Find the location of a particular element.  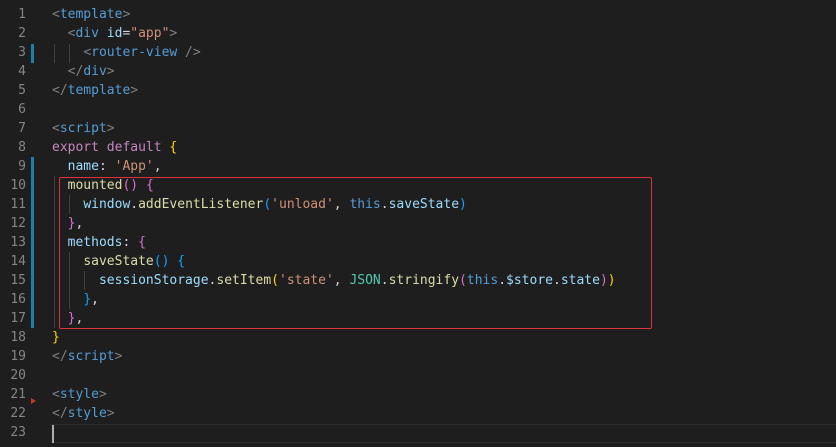

line-number: 20 is located at coordinates (18, 375).